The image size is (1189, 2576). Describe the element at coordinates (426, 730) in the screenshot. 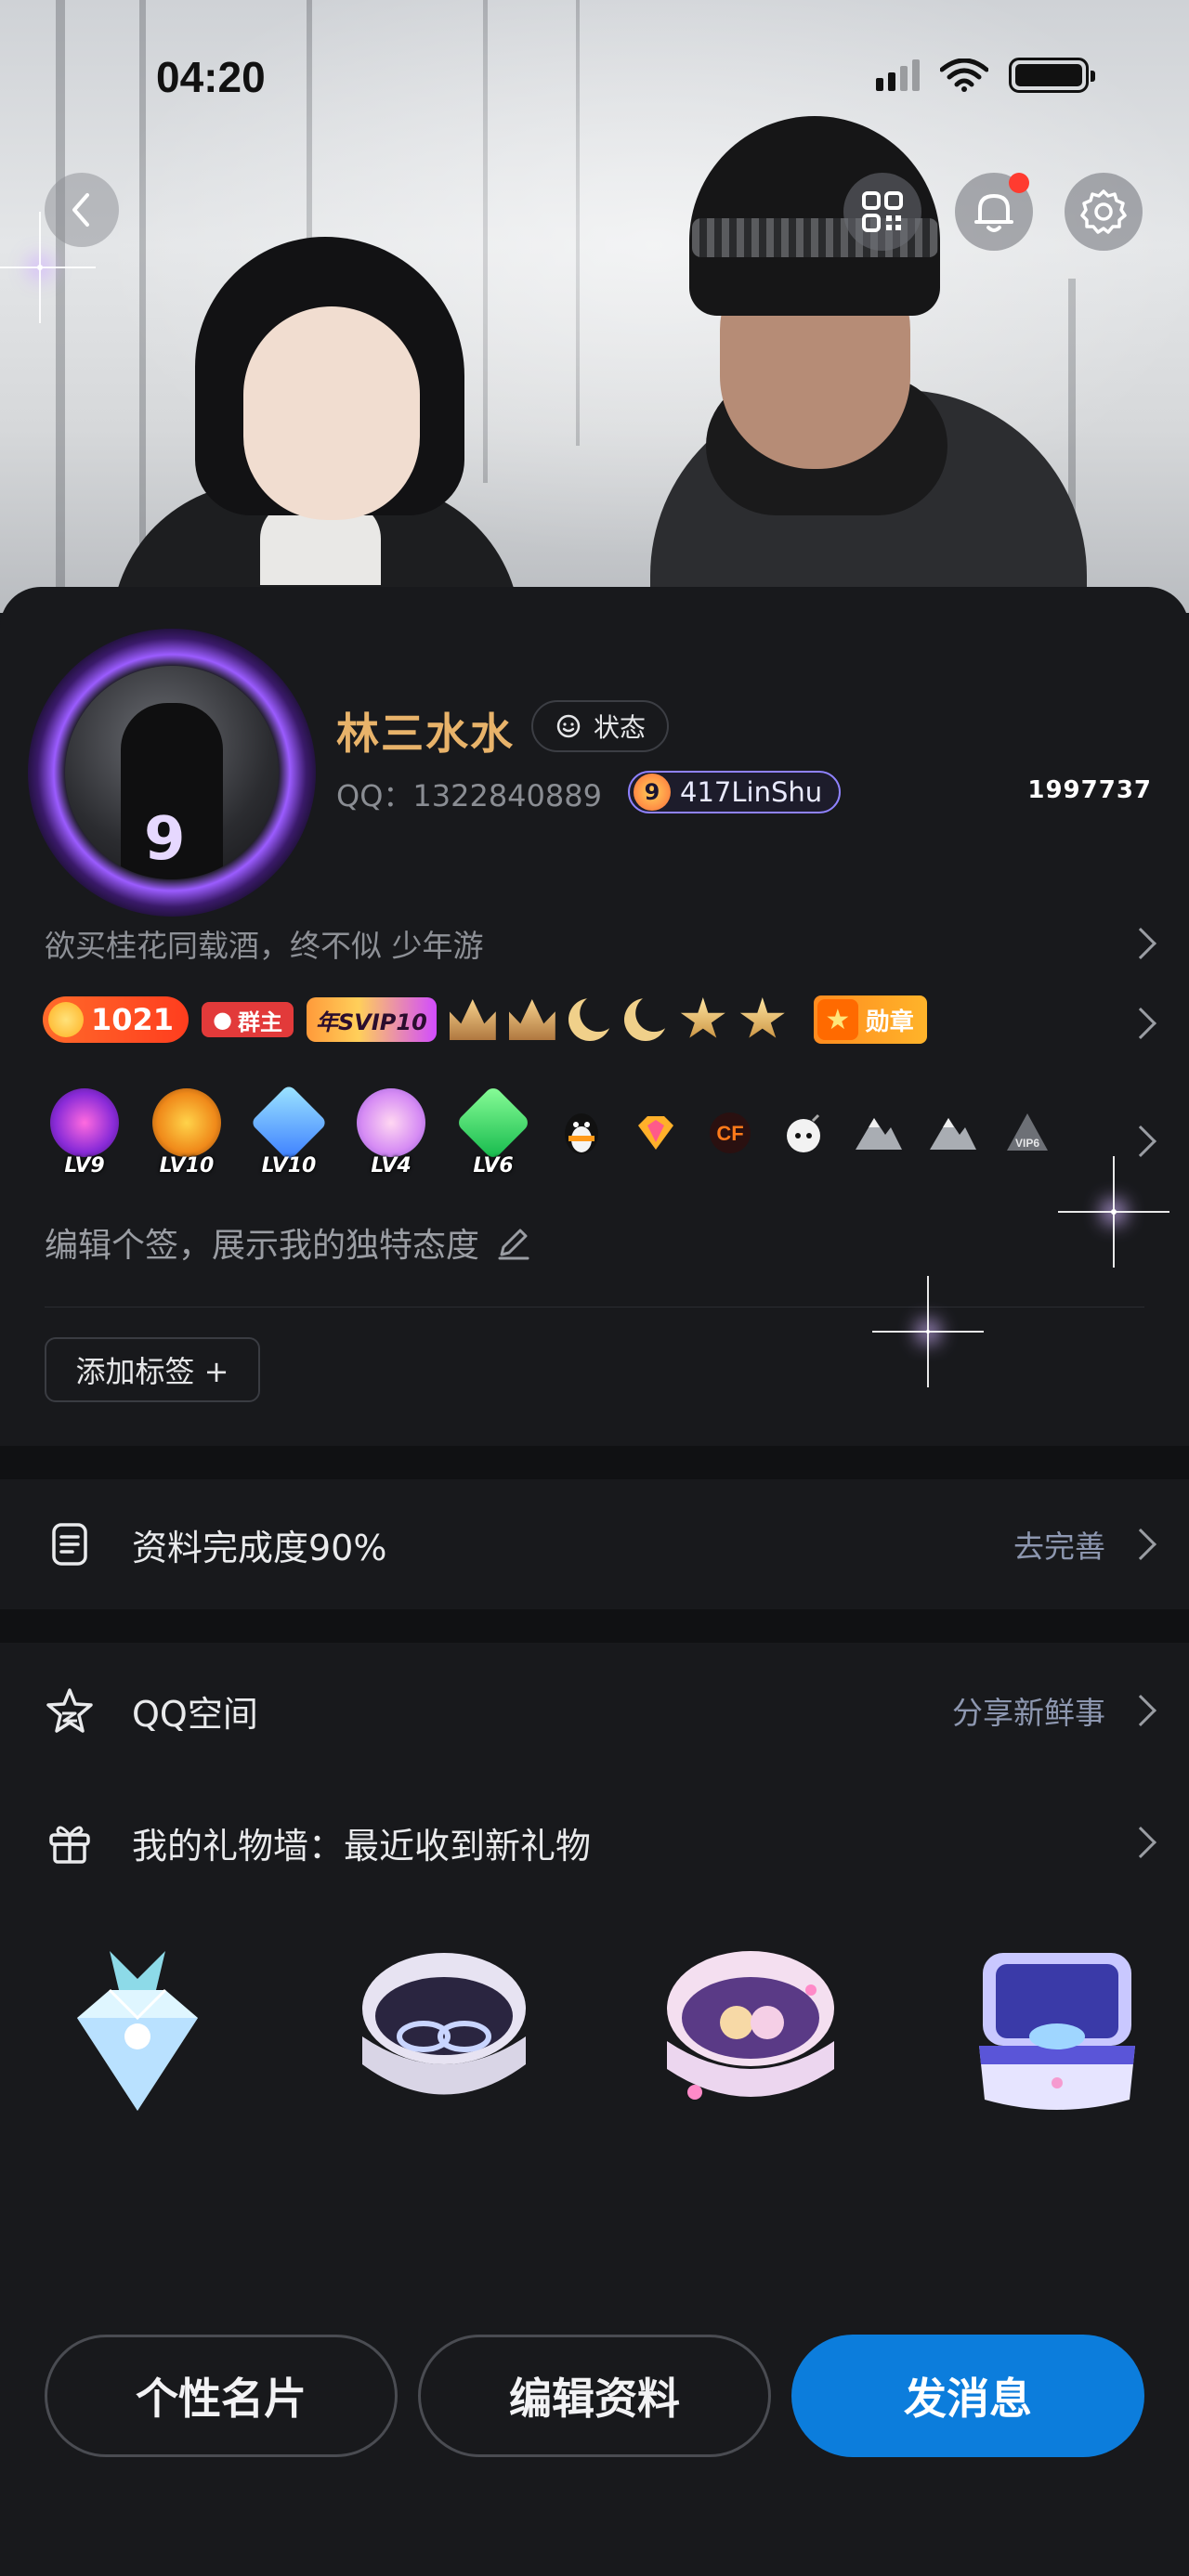

I see `profile-name: 林三水水` at that location.